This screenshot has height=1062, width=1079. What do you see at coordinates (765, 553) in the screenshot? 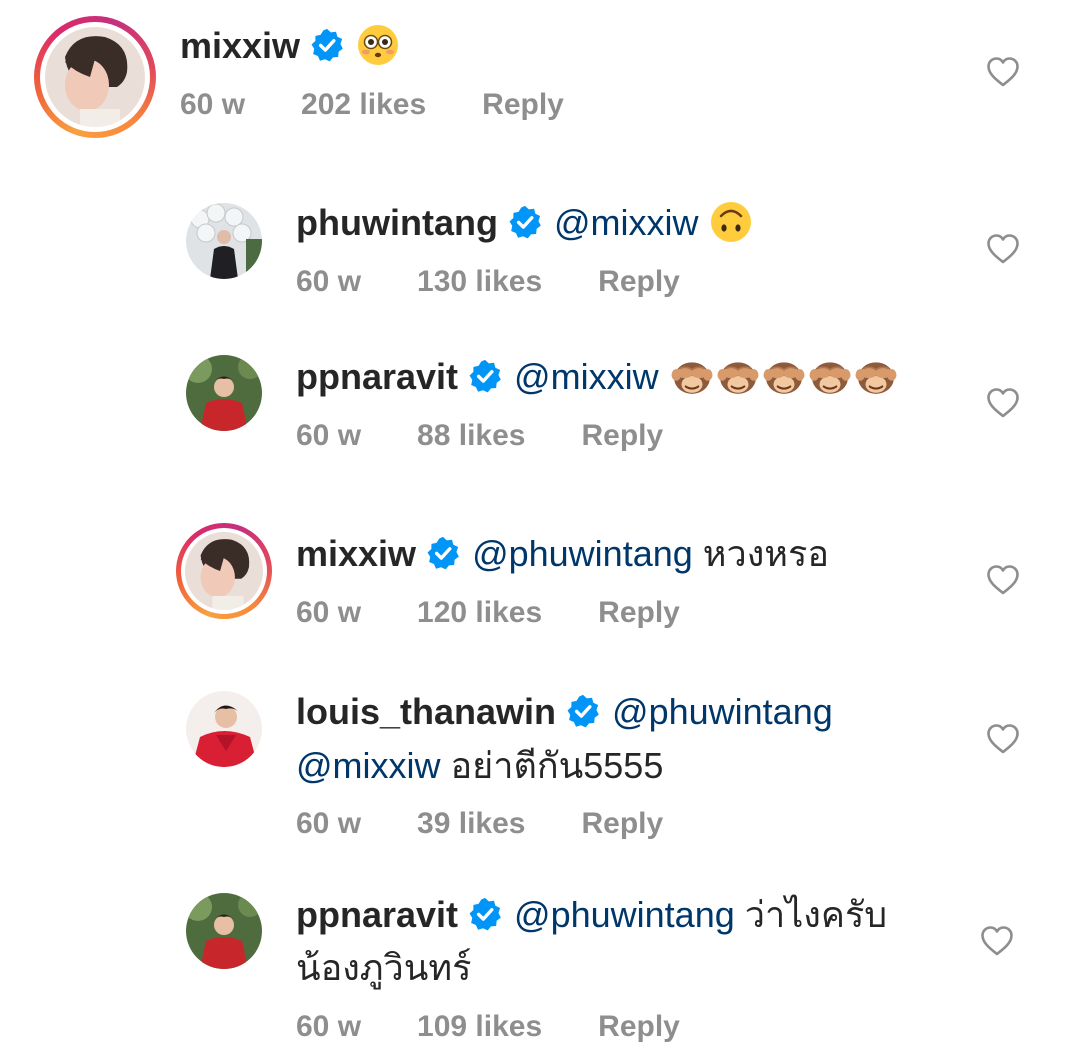
I see `comment-body: หวงหรอ` at bounding box center [765, 553].